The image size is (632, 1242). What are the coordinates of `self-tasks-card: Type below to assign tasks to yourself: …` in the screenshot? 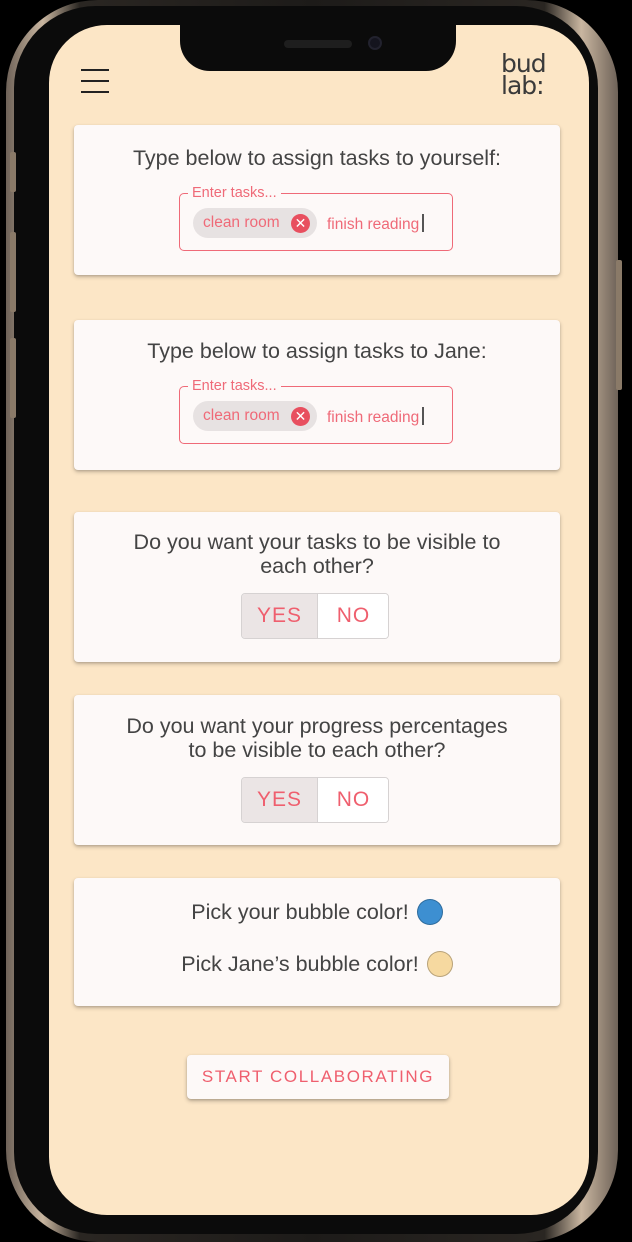 It's located at (317, 200).